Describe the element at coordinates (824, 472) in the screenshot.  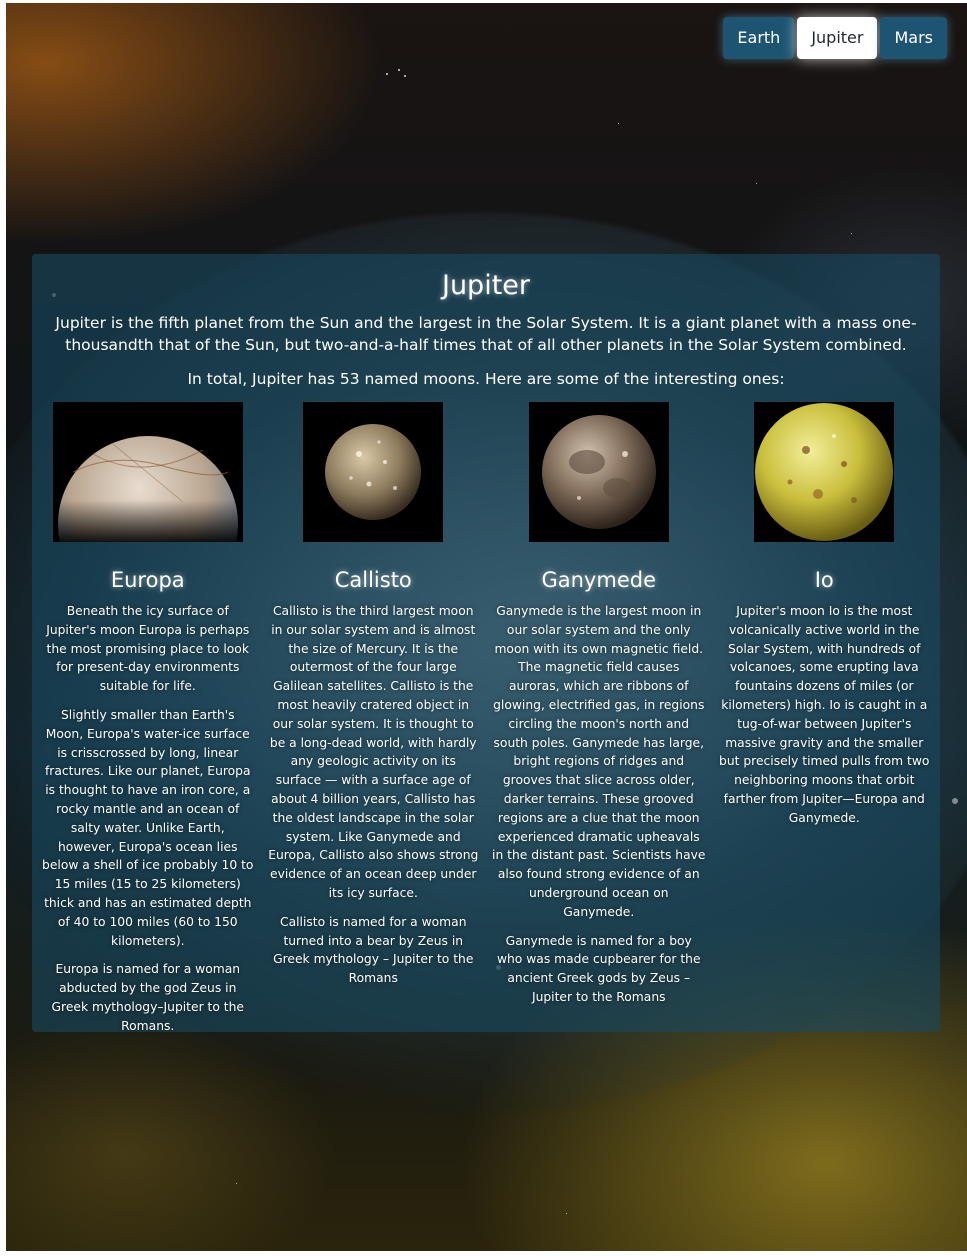
I see `io-image` at that location.